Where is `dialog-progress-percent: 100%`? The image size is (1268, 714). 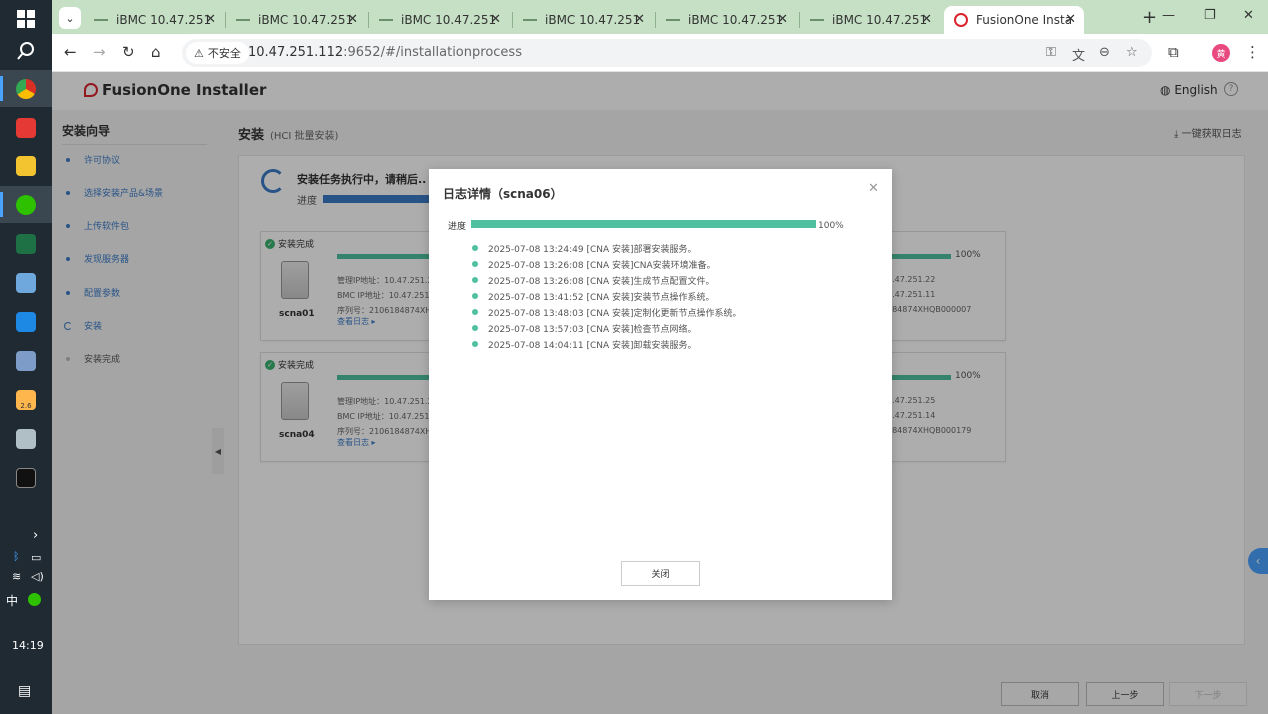 dialog-progress-percent: 100% is located at coordinates (831, 226).